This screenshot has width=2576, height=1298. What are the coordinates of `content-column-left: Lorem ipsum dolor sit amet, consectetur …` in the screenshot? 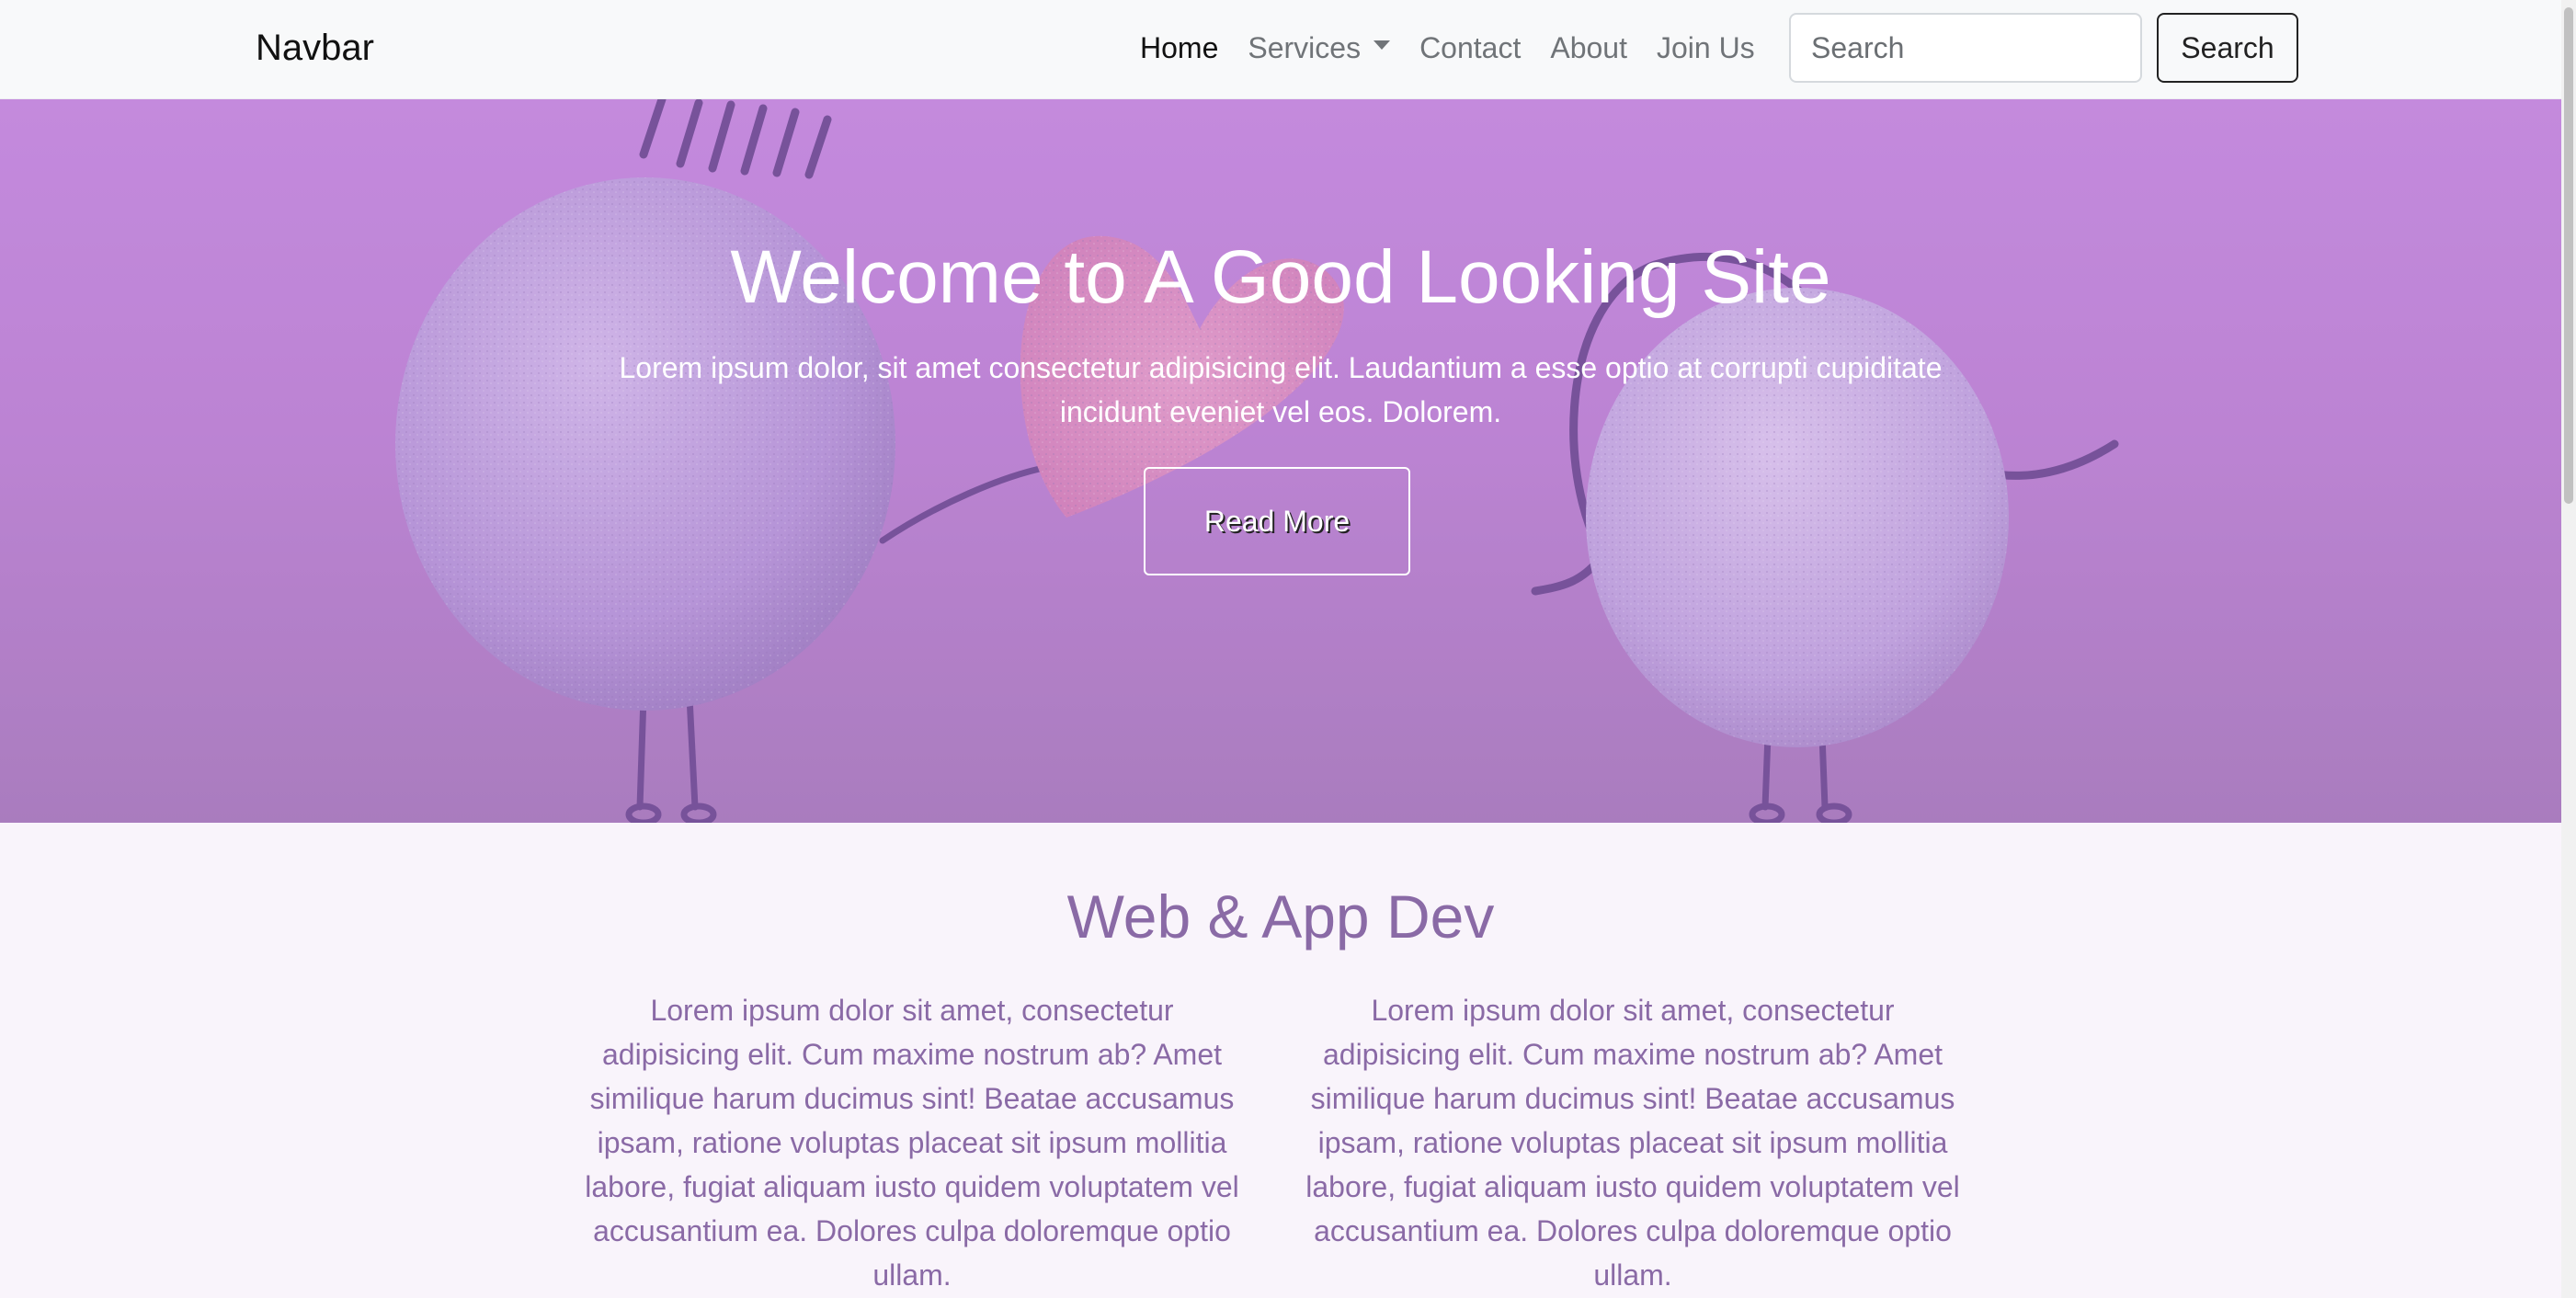 It's located at (912, 1143).